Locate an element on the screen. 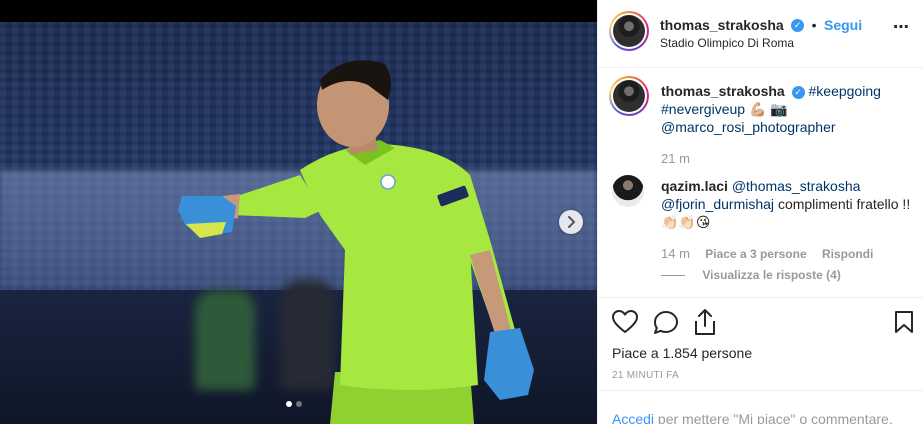 Image resolution: width=923 pixels, height=424 pixels. carousel-indicator is located at coordinates (294, 404).